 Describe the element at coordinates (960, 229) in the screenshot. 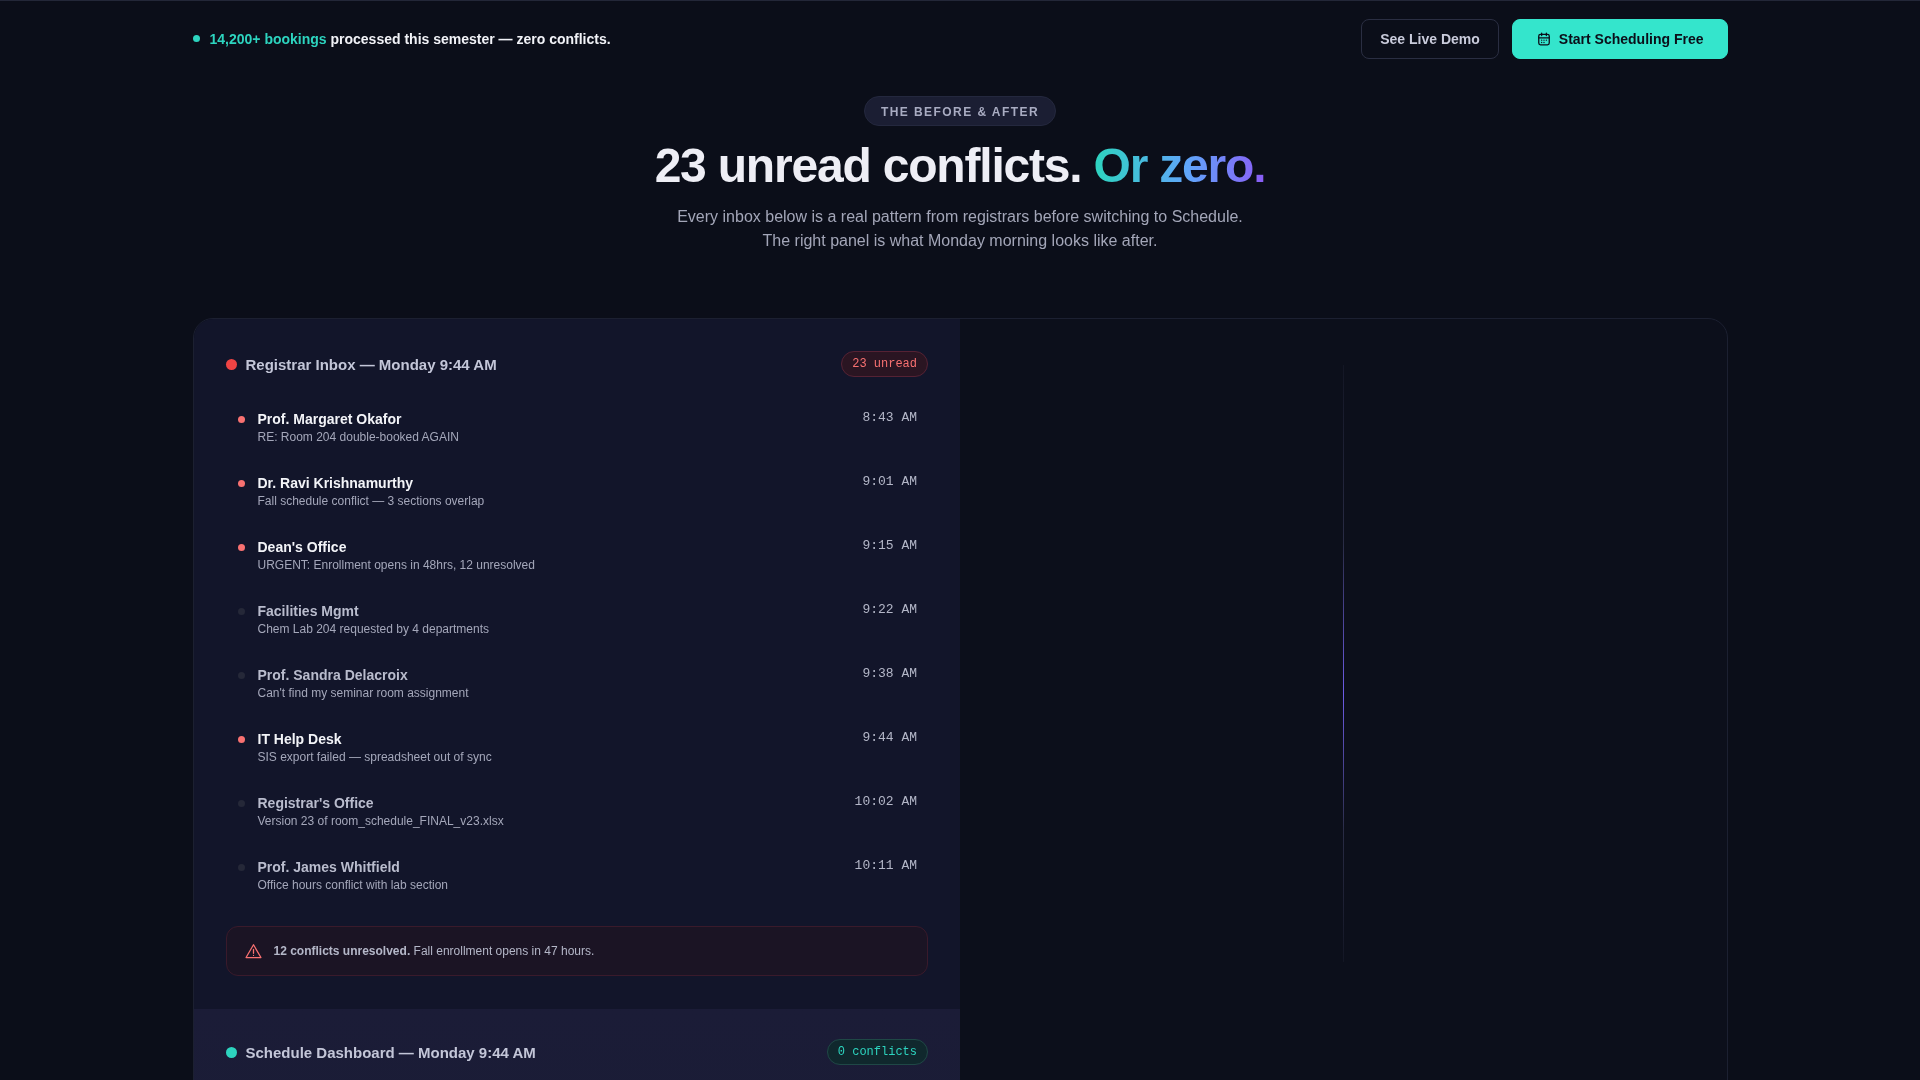

I see `subtitle-text: Every inbox below is a real pattern from registrars before switching to Schedule. The right panel is what Monday morning looks like after.` at that location.